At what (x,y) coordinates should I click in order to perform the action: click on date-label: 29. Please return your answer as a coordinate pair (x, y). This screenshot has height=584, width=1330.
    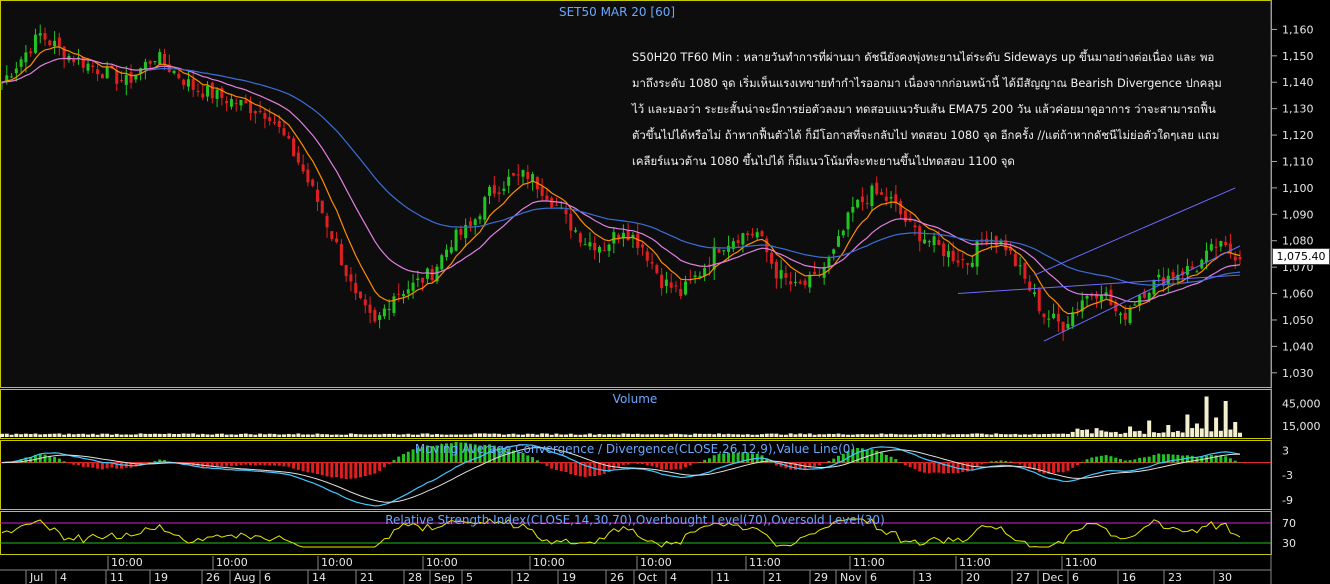
    Looking at the image, I should click on (821, 577).